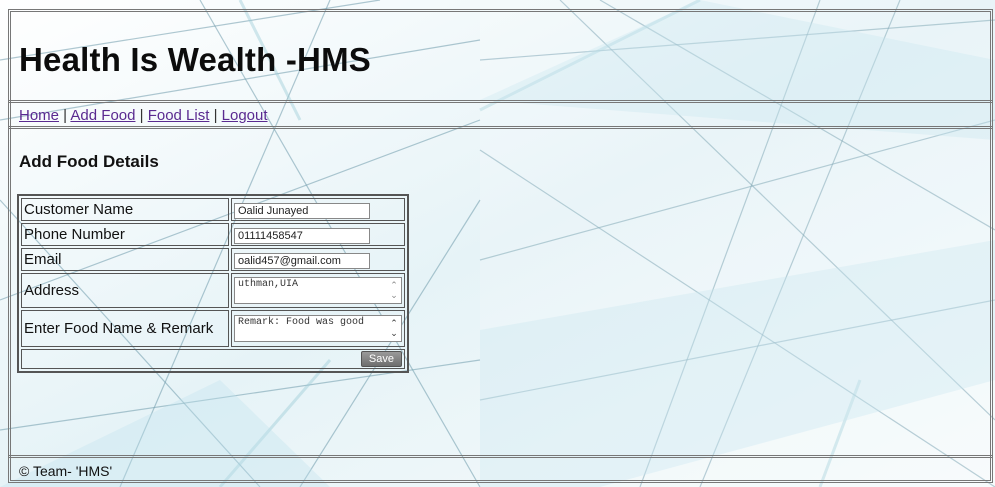 Image resolution: width=995 pixels, height=487 pixels. I want to click on food-remark-label: Enter Food Name & Remark, so click(125, 328).